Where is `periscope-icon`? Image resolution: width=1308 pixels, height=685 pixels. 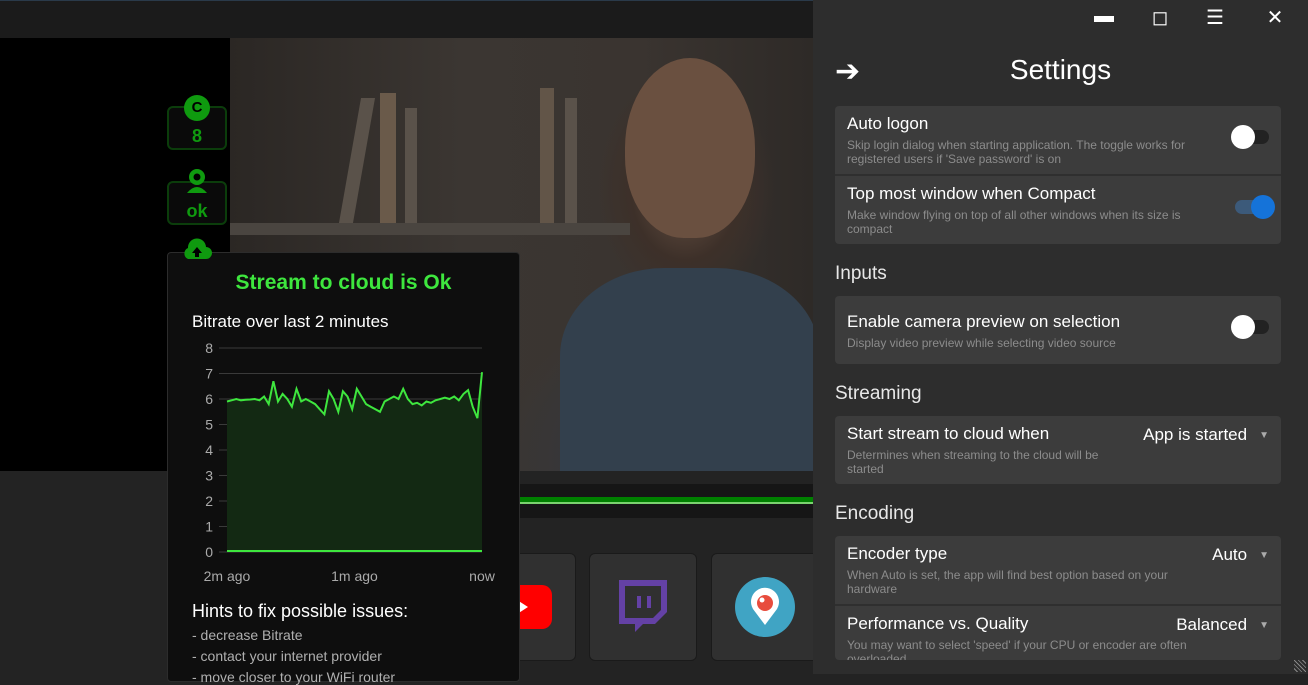
periscope-icon is located at coordinates (765, 607).